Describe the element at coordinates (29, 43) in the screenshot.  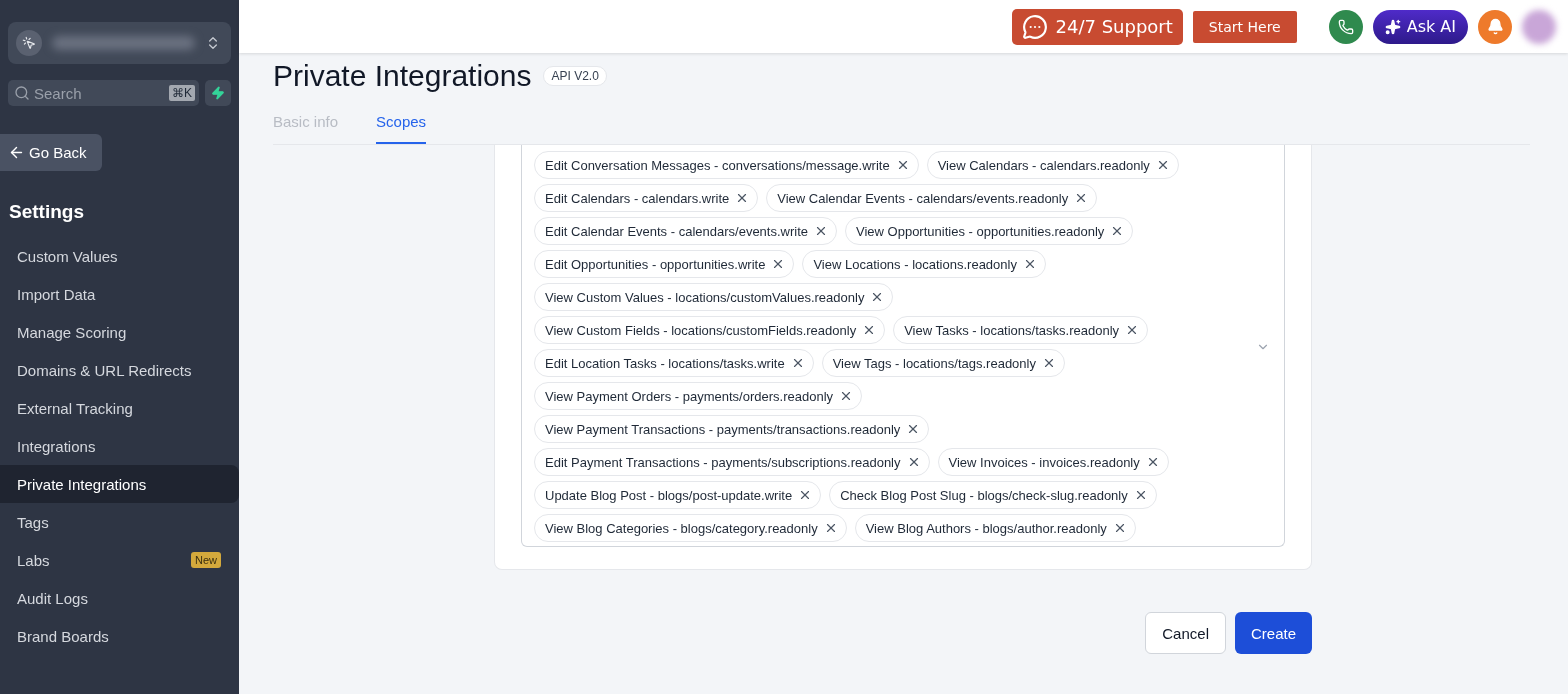
I see `pointer-click-icon` at that location.